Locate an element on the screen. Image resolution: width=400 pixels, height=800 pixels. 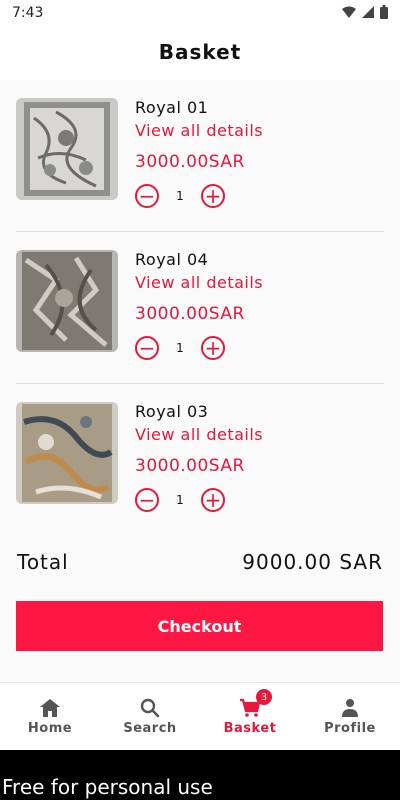
nav-label: Basket is located at coordinates (250, 728).